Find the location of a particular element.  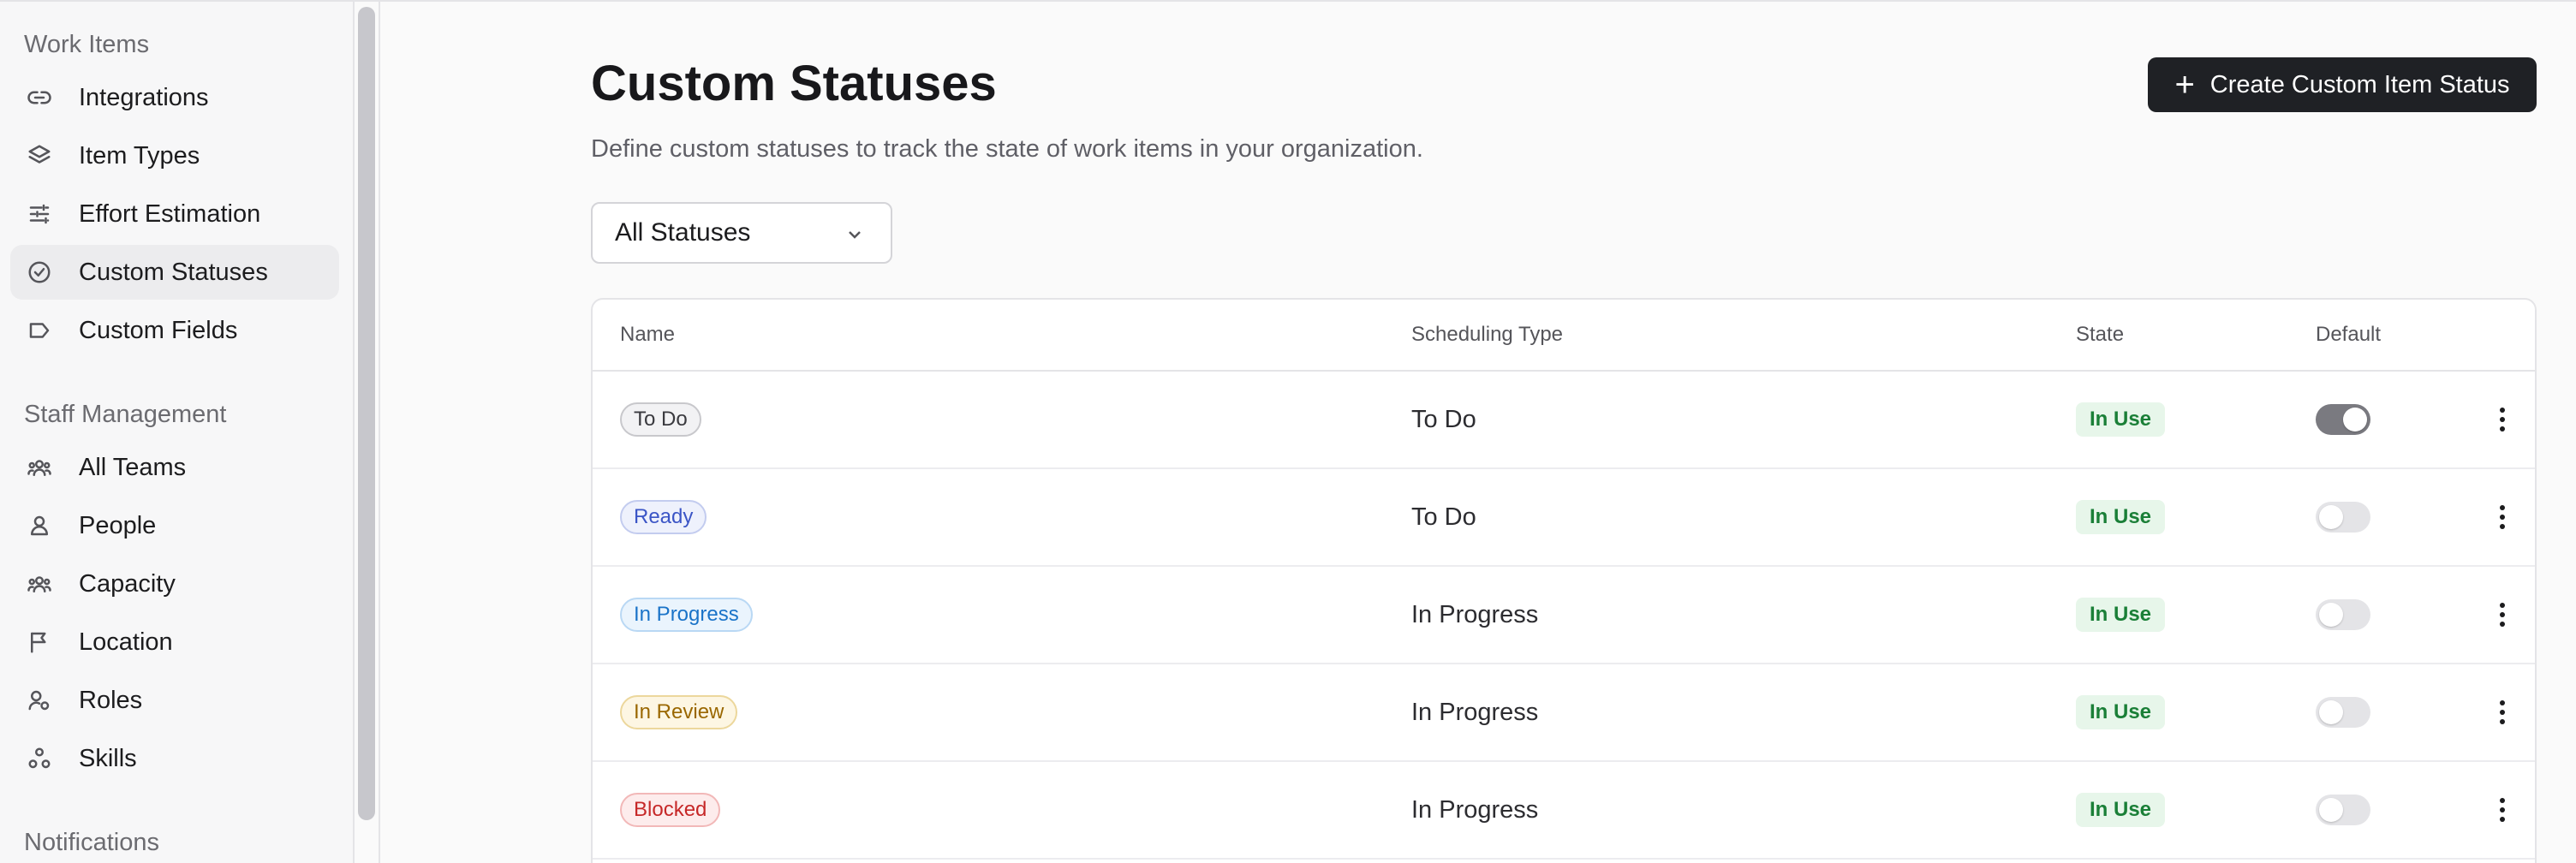

sidebar-scrollbar-thumb is located at coordinates (367, 413).